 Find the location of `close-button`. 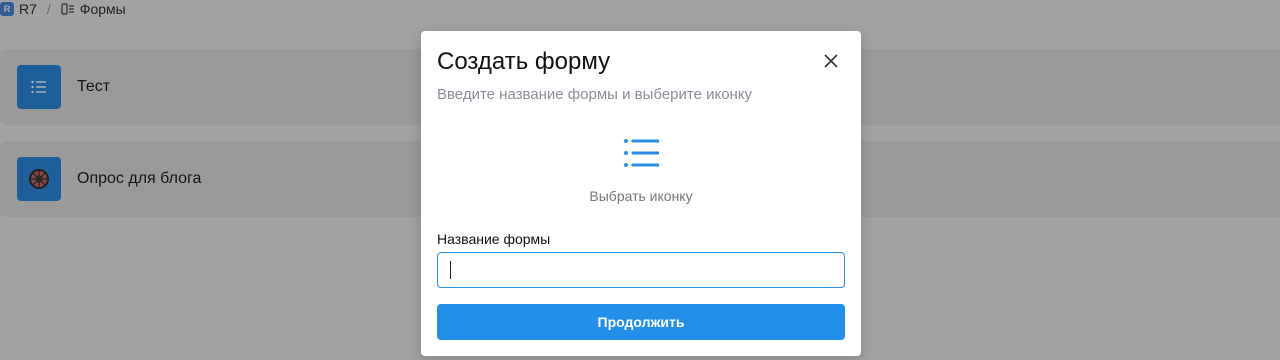

close-button is located at coordinates (831, 61).